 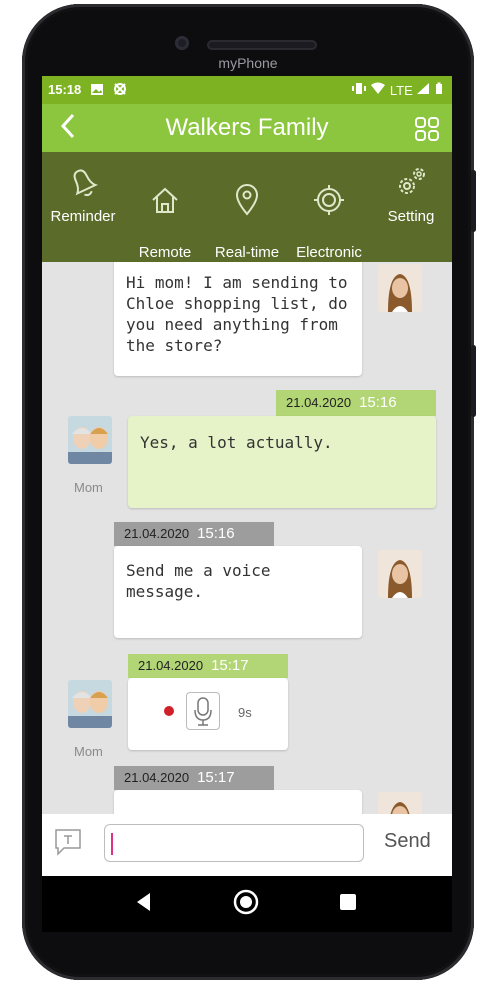 I want to click on earpiece, so click(x=262, y=45).